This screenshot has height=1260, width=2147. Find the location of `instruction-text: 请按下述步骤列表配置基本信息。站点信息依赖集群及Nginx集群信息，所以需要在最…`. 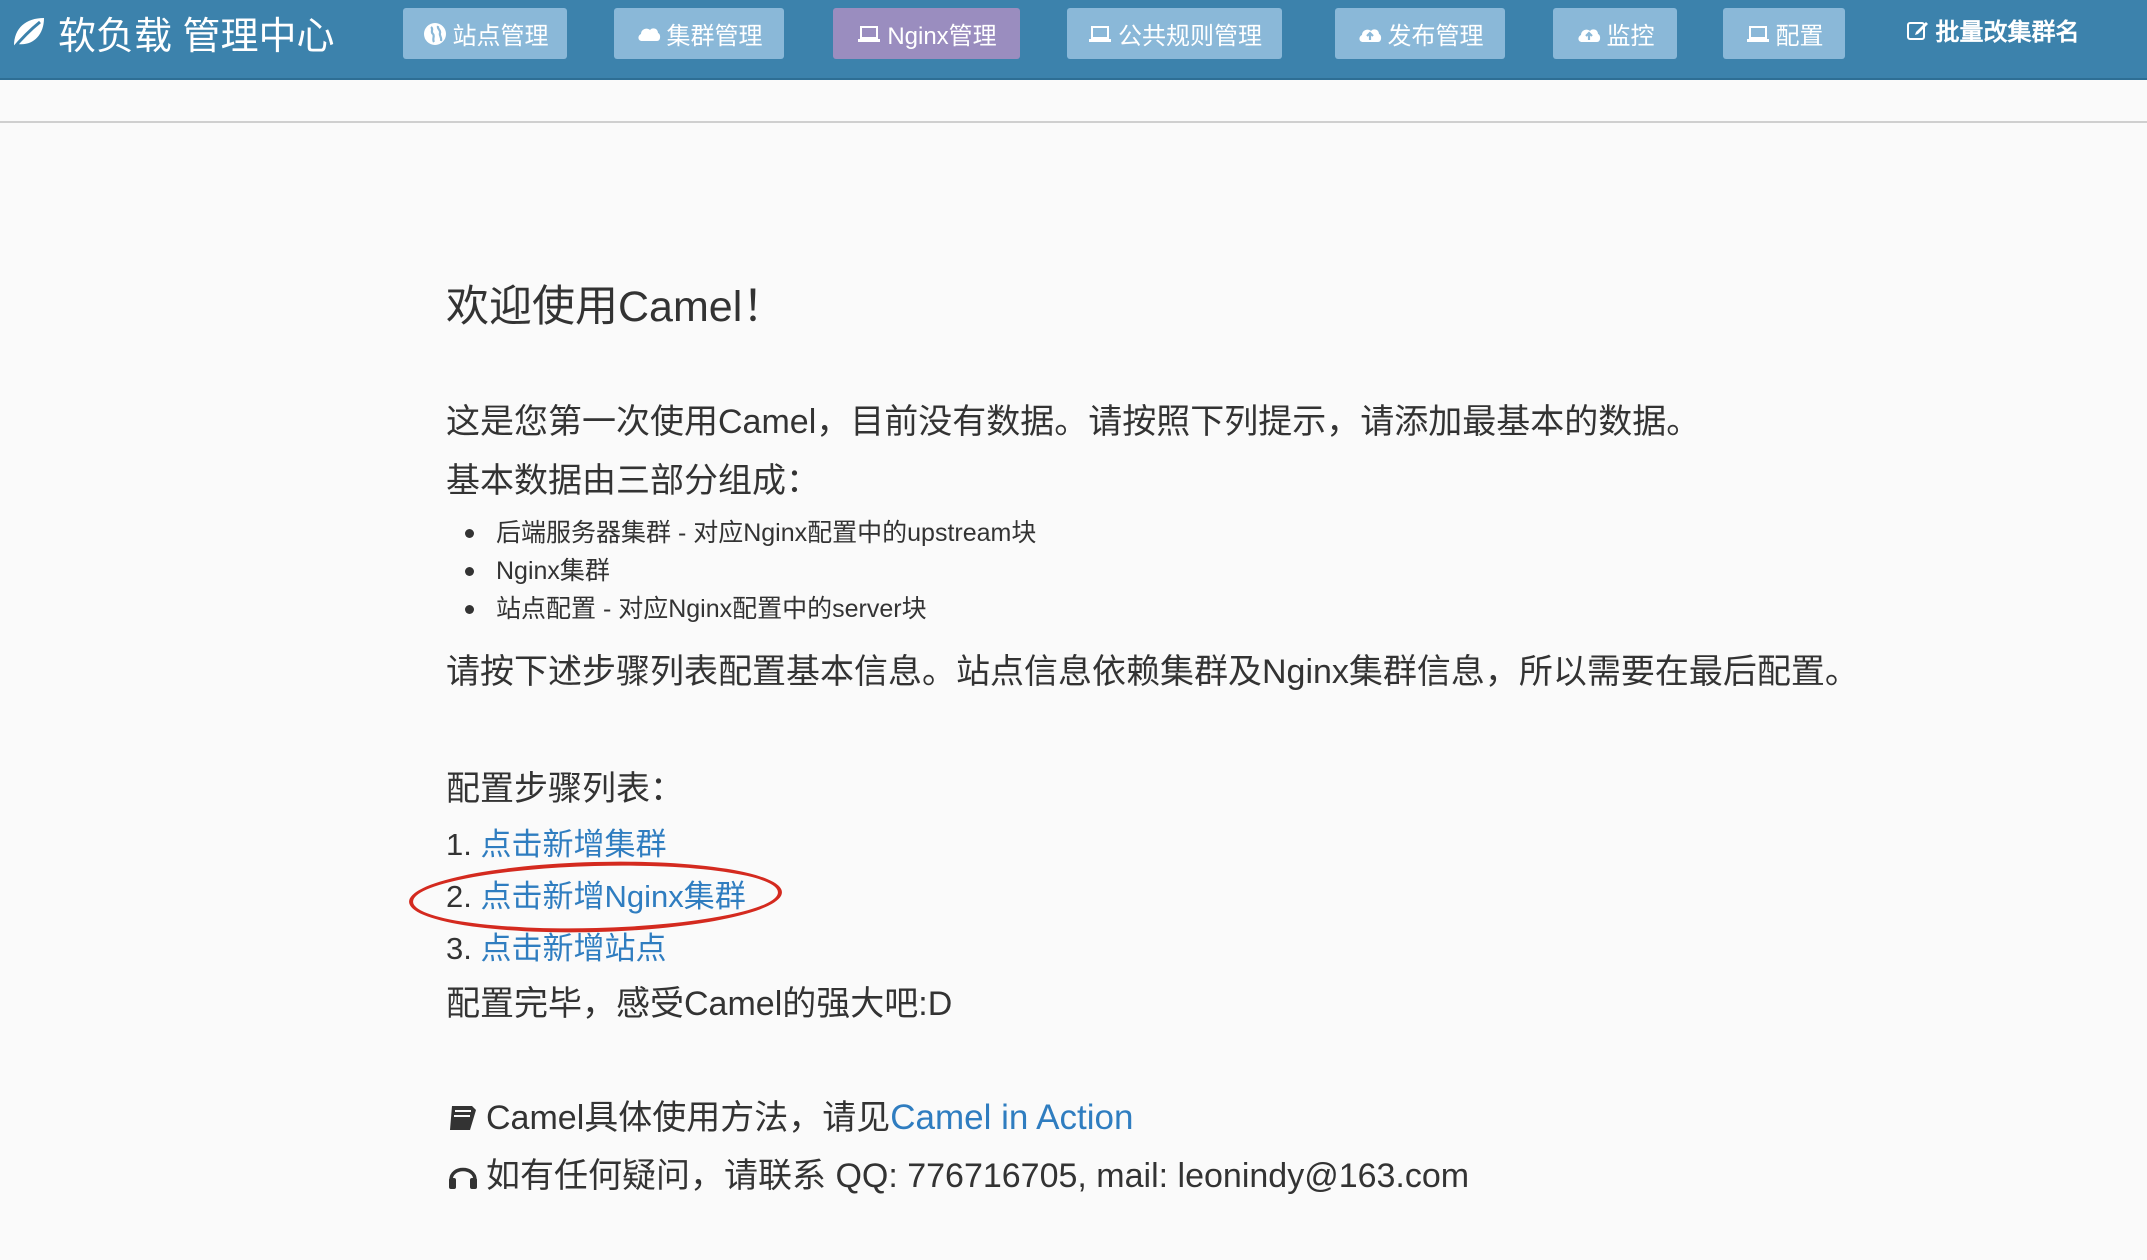

instruction-text: 请按下述步骤列表配置基本信息。站点信息依赖集群及Nginx集群信息，所以需要在最… is located at coordinates (1152, 672).